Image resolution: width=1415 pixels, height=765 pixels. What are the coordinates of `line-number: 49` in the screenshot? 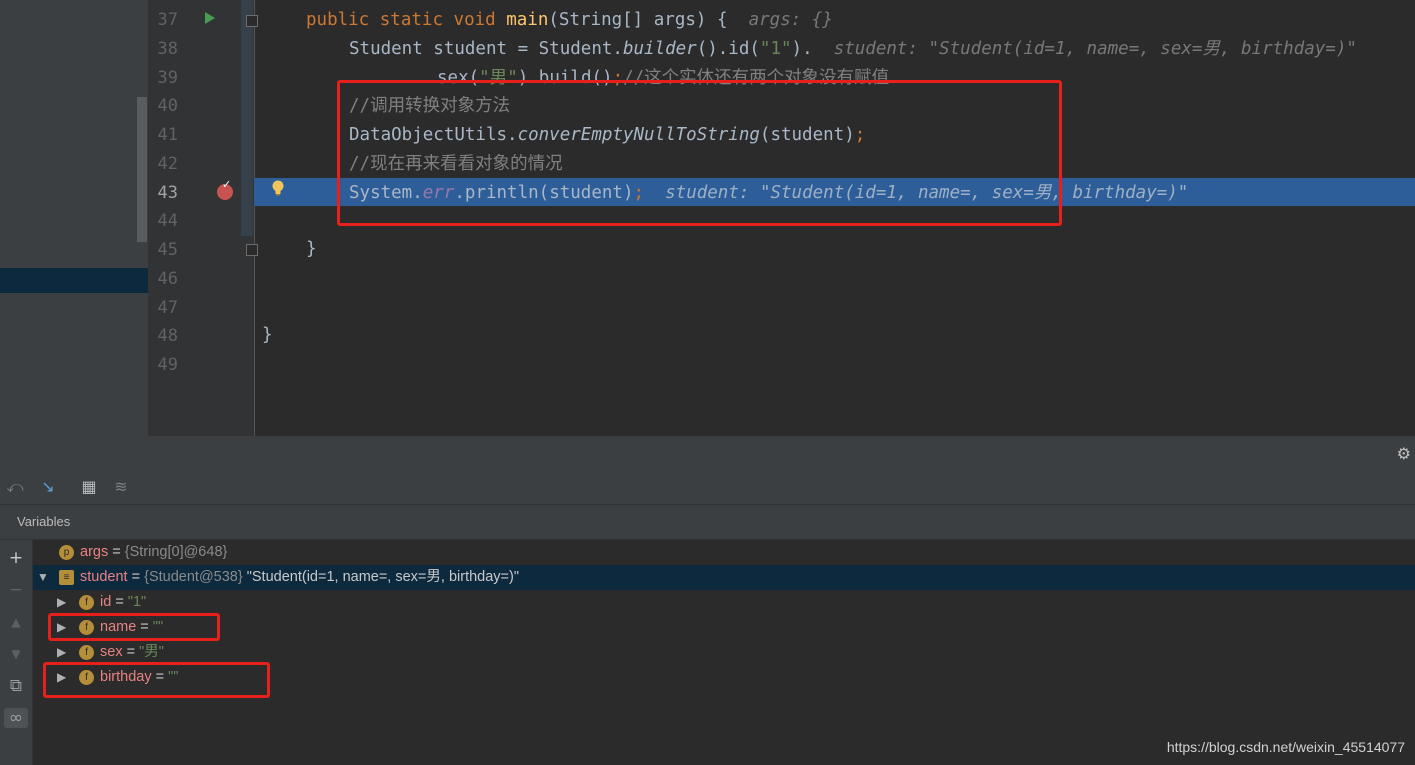 It's located at (167, 365).